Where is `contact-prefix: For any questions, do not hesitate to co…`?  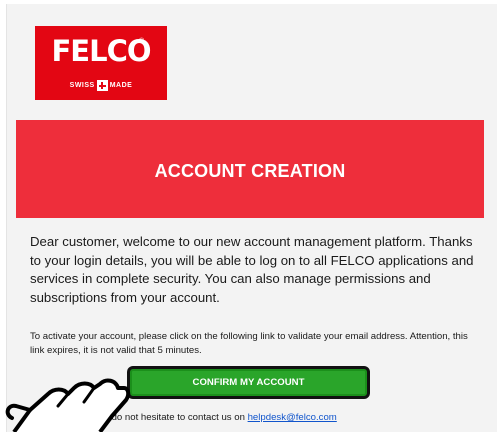 contact-prefix: For any questions, do not hesitate to co… is located at coordinates (139, 417).